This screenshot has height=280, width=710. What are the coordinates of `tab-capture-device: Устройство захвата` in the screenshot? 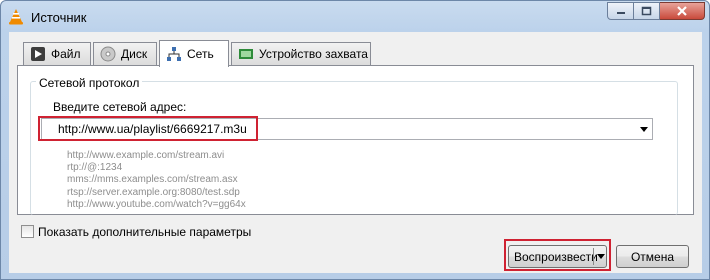 It's located at (301, 53).